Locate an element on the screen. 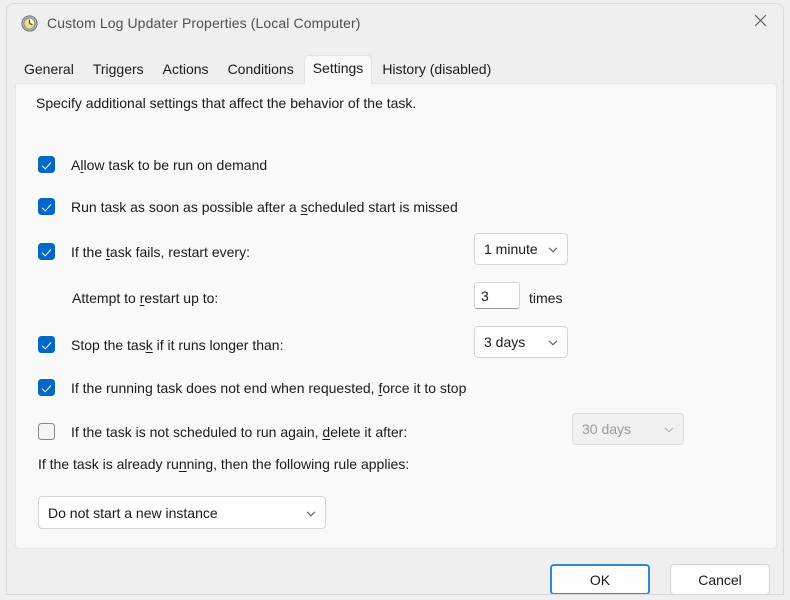  tab-conditions: Conditions is located at coordinates (261, 70).